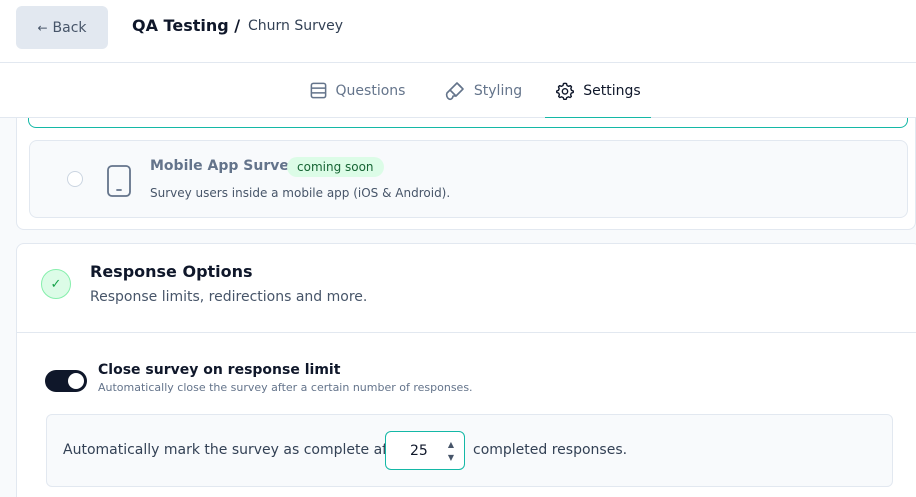 This screenshot has width=916, height=497. What do you see at coordinates (612, 90) in the screenshot?
I see `tab-settings-label: Settings` at bounding box center [612, 90].